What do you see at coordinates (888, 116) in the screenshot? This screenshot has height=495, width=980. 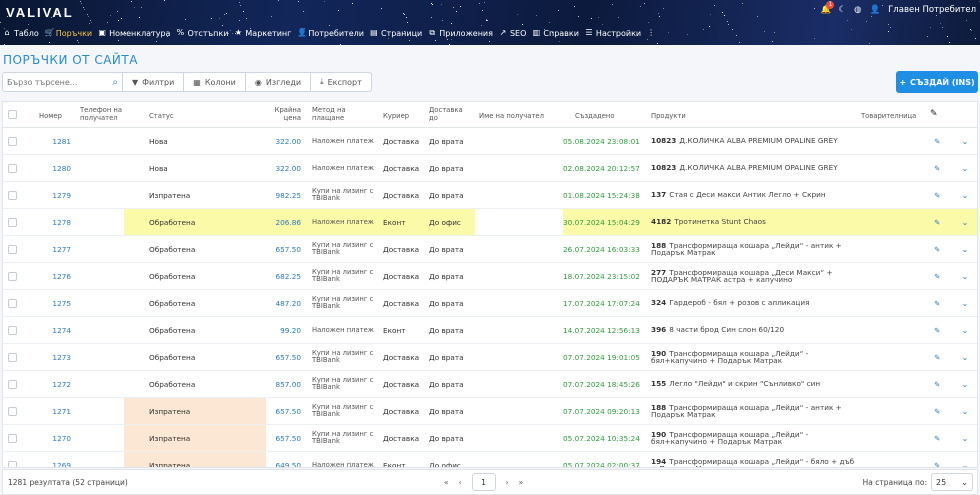 I see `col-waybill: Товарителница` at bounding box center [888, 116].